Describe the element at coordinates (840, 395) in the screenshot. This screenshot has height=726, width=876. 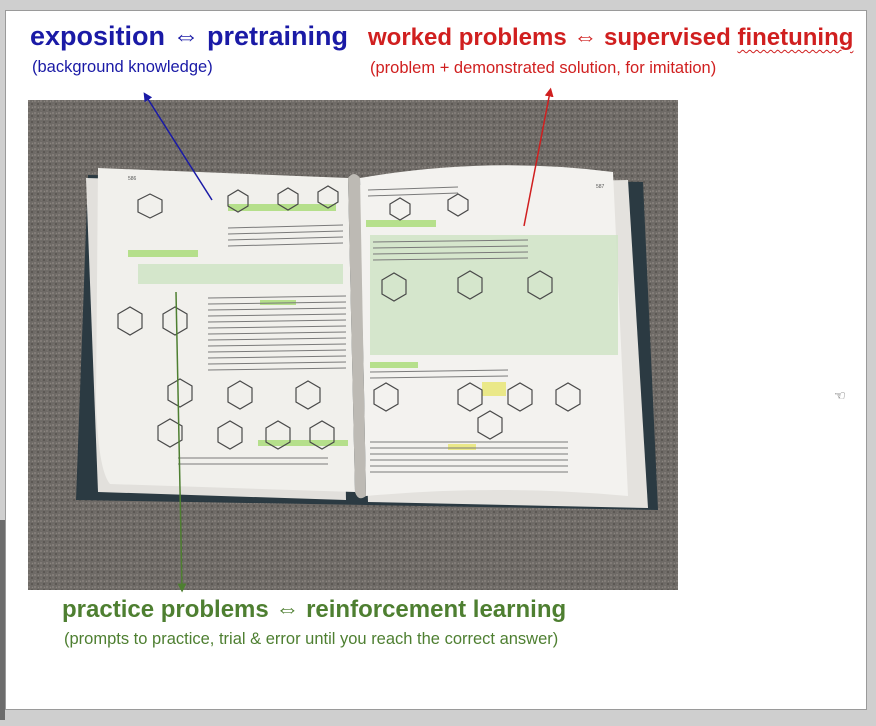
I see `hand-cursor-icon: ☜` at that location.